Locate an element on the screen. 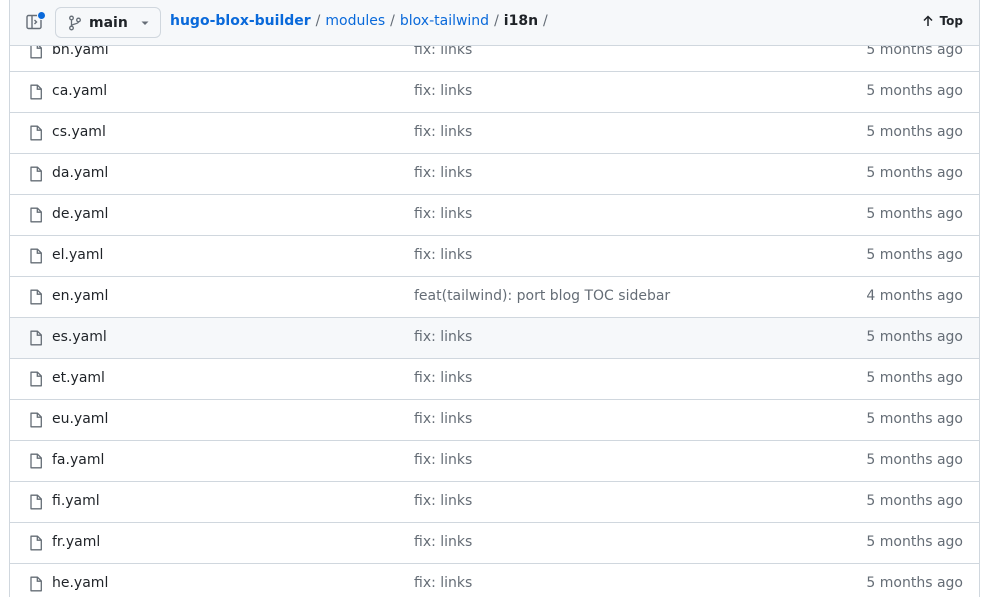 Image resolution: width=987 pixels, height=597 pixels. file-name-link: he.yaml is located at coordinates (80, 583).